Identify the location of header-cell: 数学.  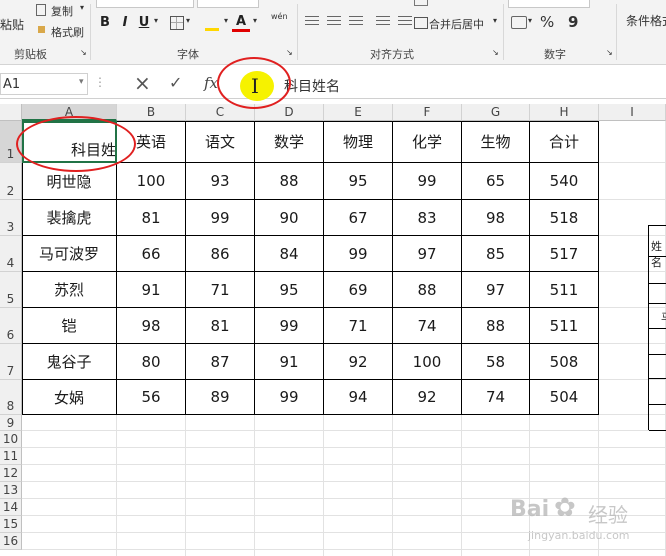
(289, 142).